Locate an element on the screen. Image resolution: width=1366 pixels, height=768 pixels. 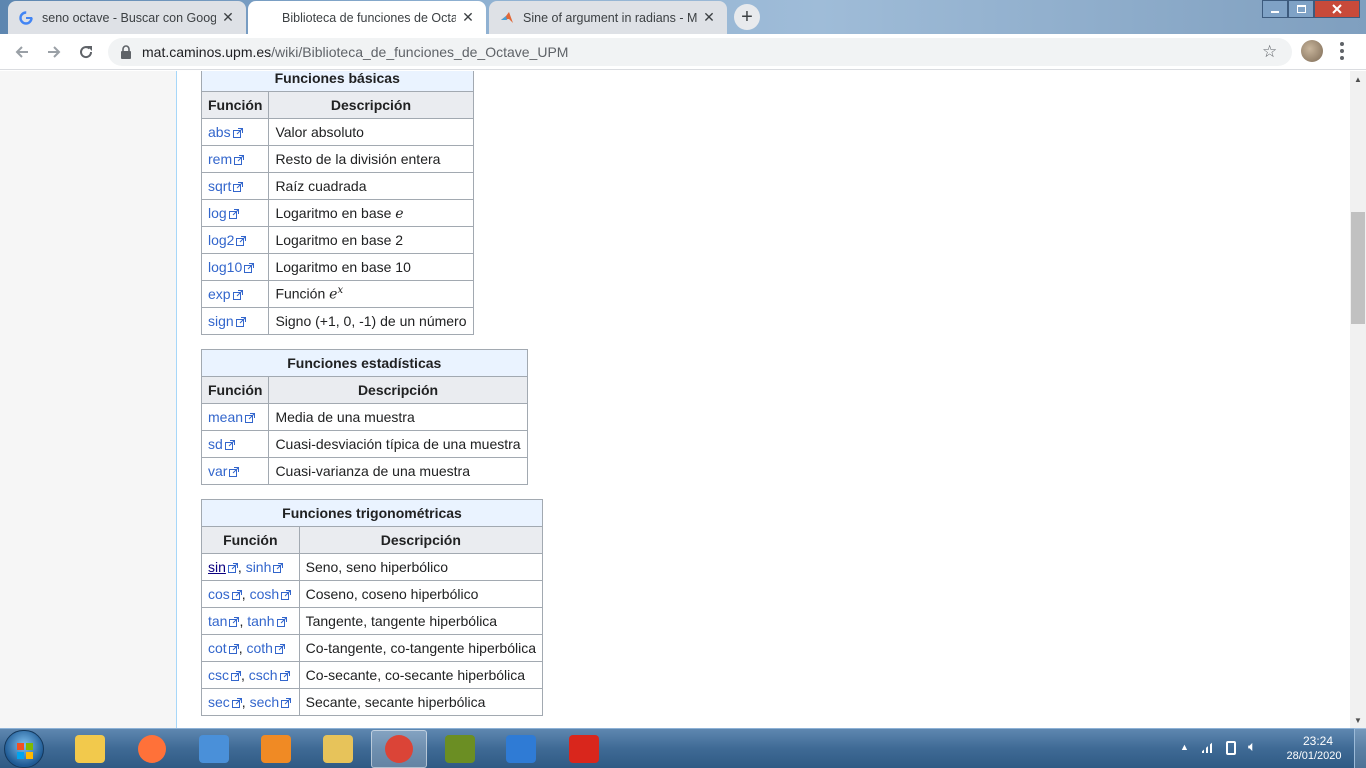
function-cell: sqrt is located at coordinates (235, 186).